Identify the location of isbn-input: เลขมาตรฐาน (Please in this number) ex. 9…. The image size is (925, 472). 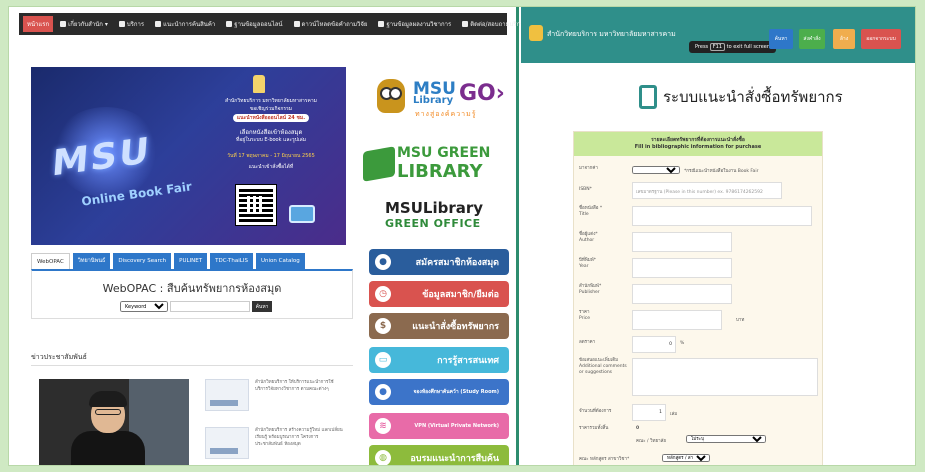
(707, 190).